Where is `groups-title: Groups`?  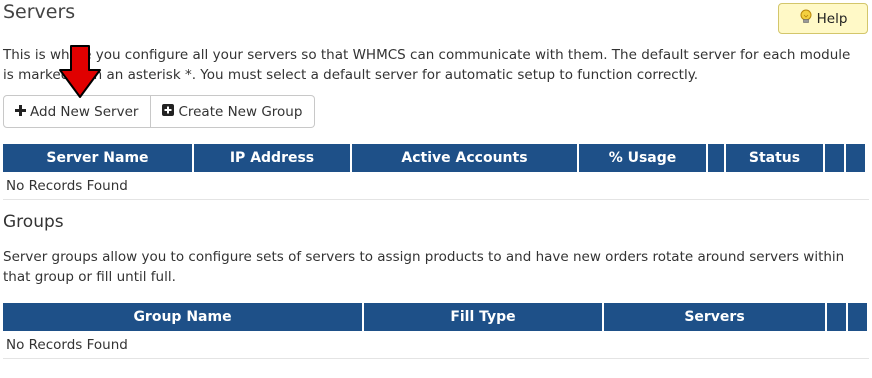
groups-title: Groups is located at coordinates (33, 222).